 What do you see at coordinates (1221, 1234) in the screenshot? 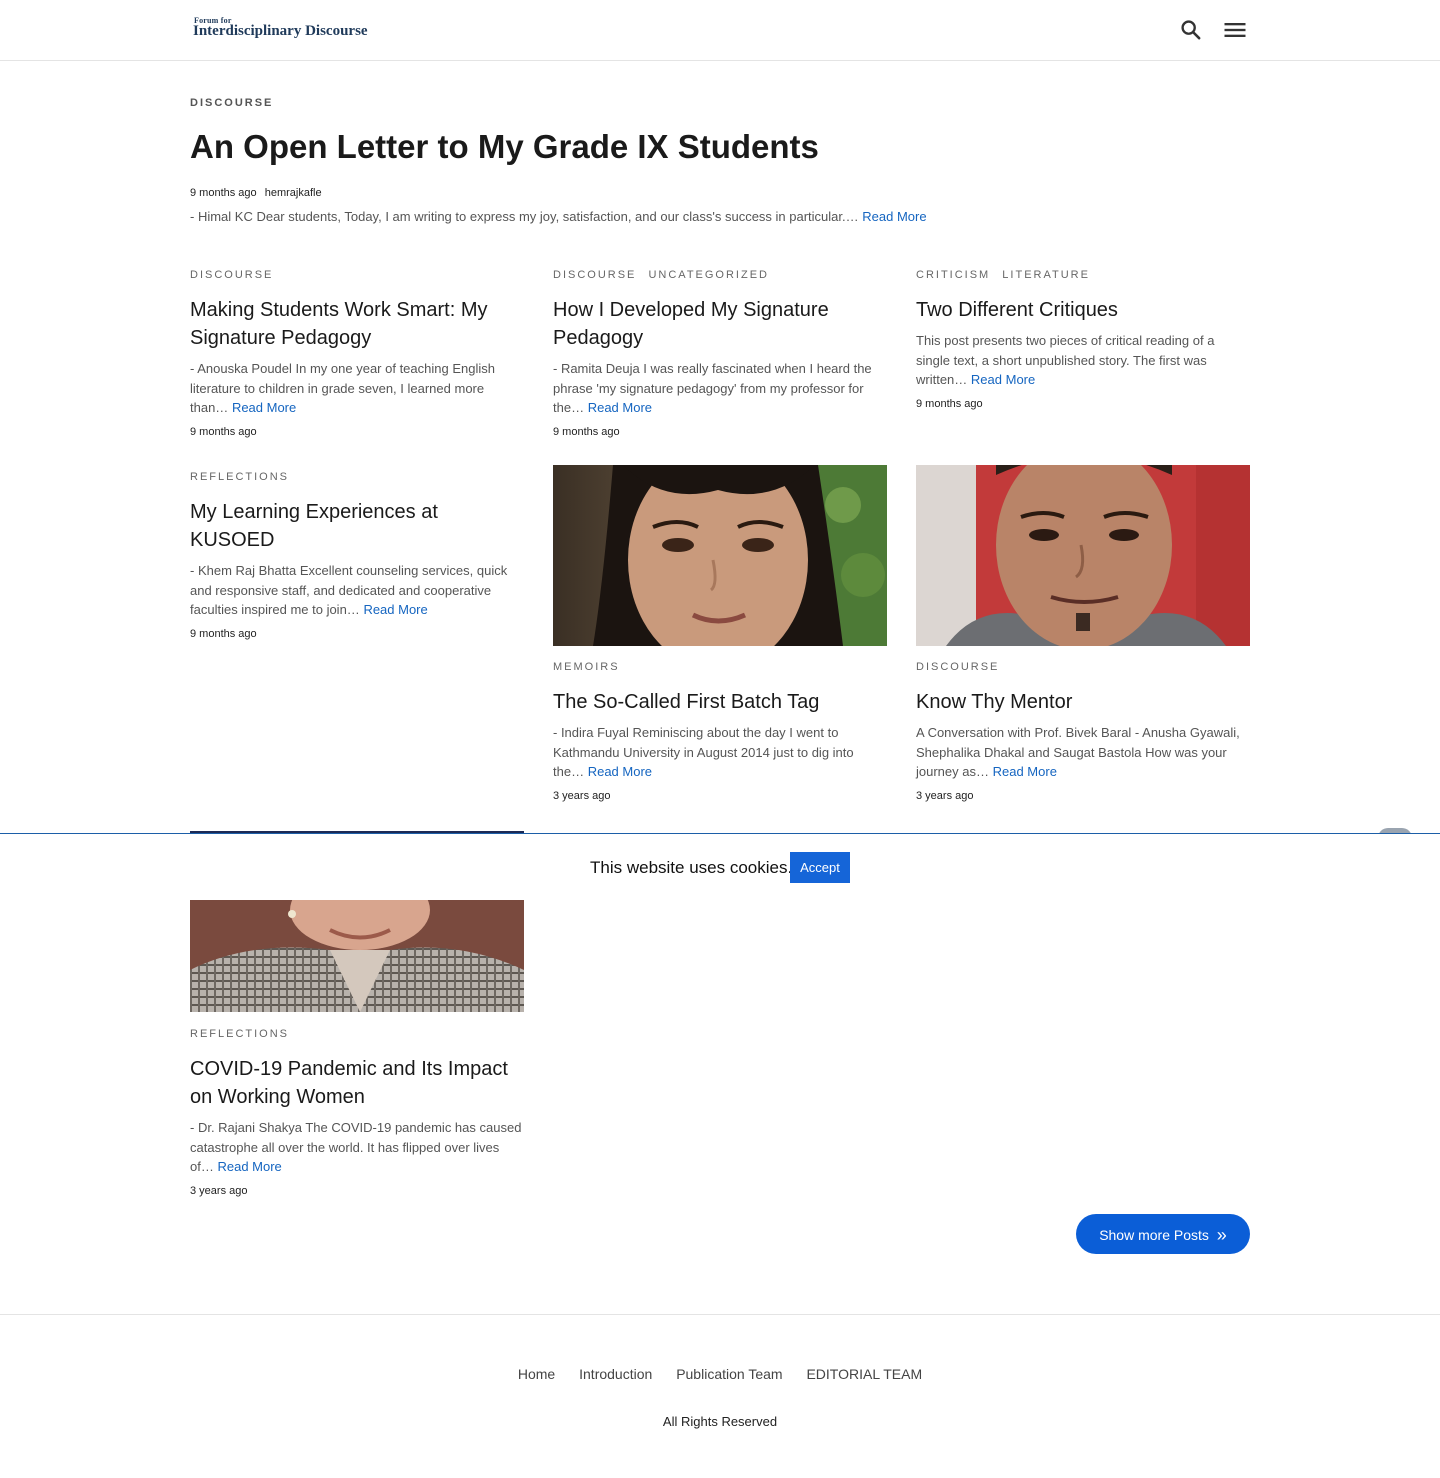
I see `double-chevron-right-icon: »` at bounding box center [1221, 1234].